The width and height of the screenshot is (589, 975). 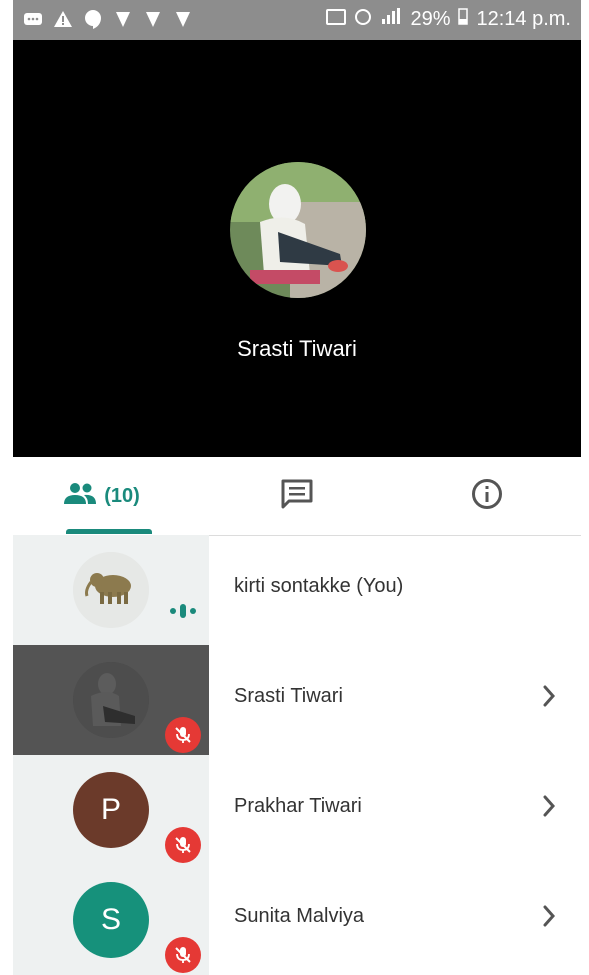 I want to click on message-icon, so click(x=33, y=19).